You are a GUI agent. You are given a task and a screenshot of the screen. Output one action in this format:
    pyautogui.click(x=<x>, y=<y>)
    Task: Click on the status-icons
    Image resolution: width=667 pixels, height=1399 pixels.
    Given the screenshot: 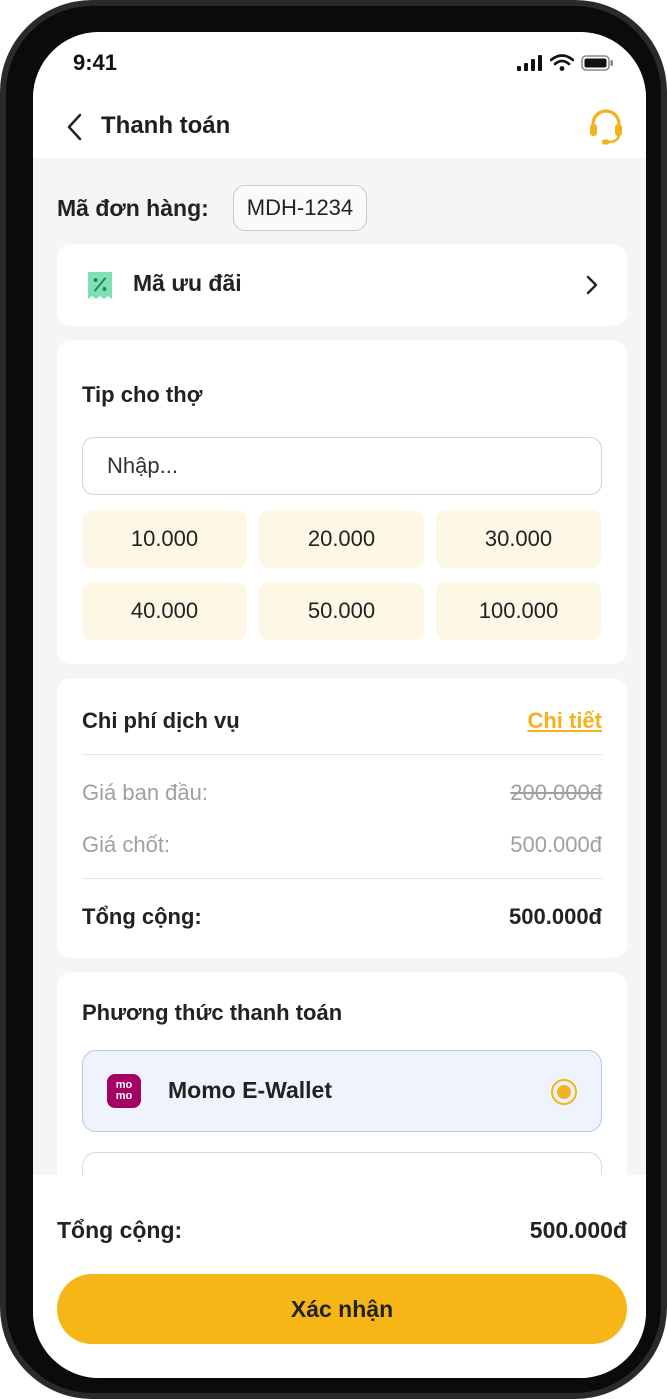 What is the action you would take?
    pyautogui.click(x=565, y=62)
    